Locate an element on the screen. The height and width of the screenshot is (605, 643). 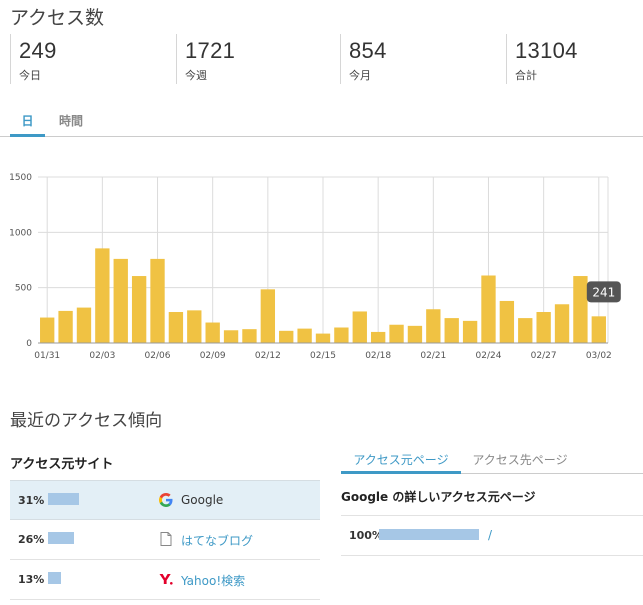
detail-page-link: / is located at coordinates (490, 535).